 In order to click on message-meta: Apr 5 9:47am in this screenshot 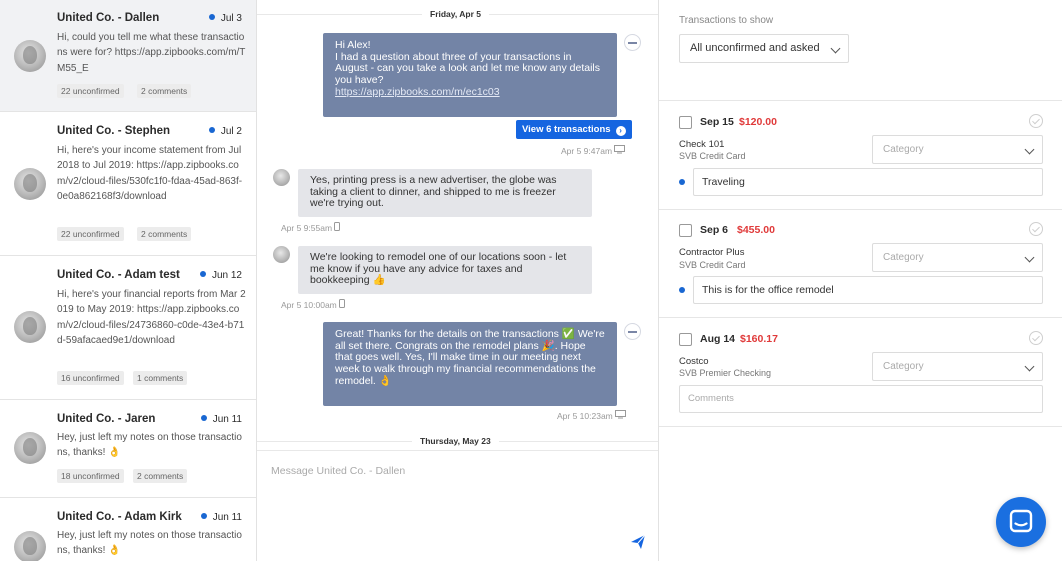, I will do `click(593, 150)`.